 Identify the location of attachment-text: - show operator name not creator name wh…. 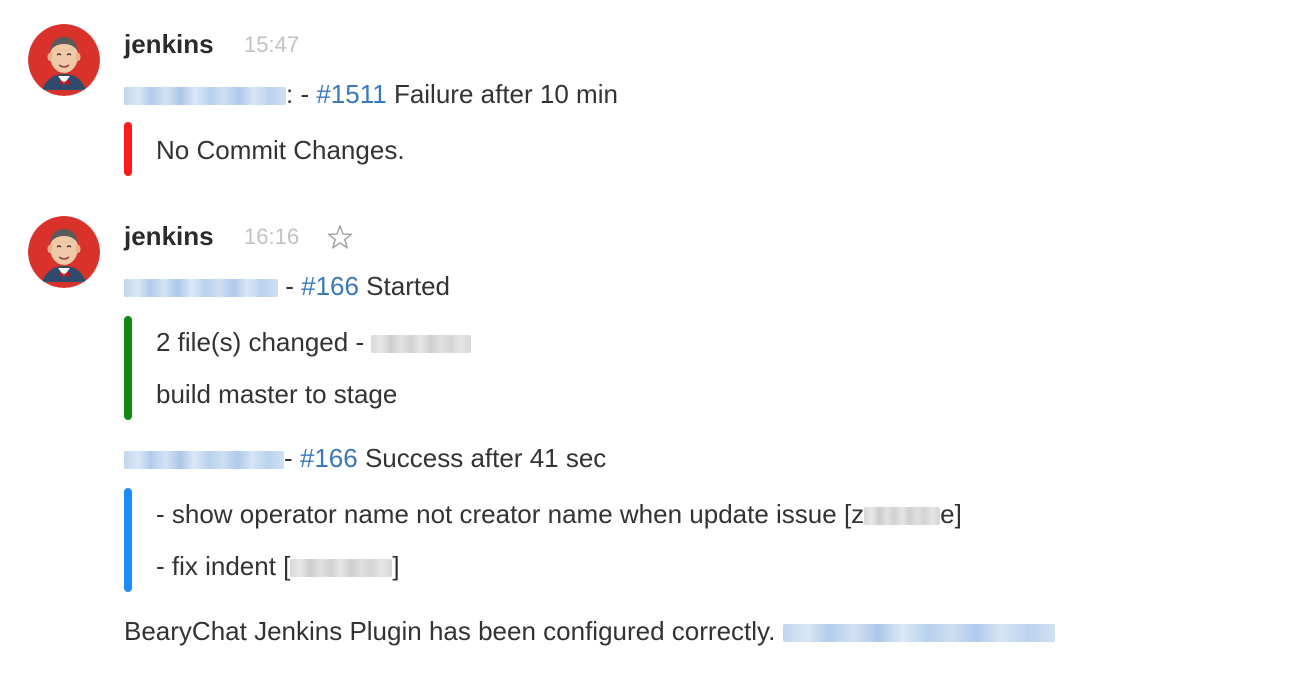
(559, 514).